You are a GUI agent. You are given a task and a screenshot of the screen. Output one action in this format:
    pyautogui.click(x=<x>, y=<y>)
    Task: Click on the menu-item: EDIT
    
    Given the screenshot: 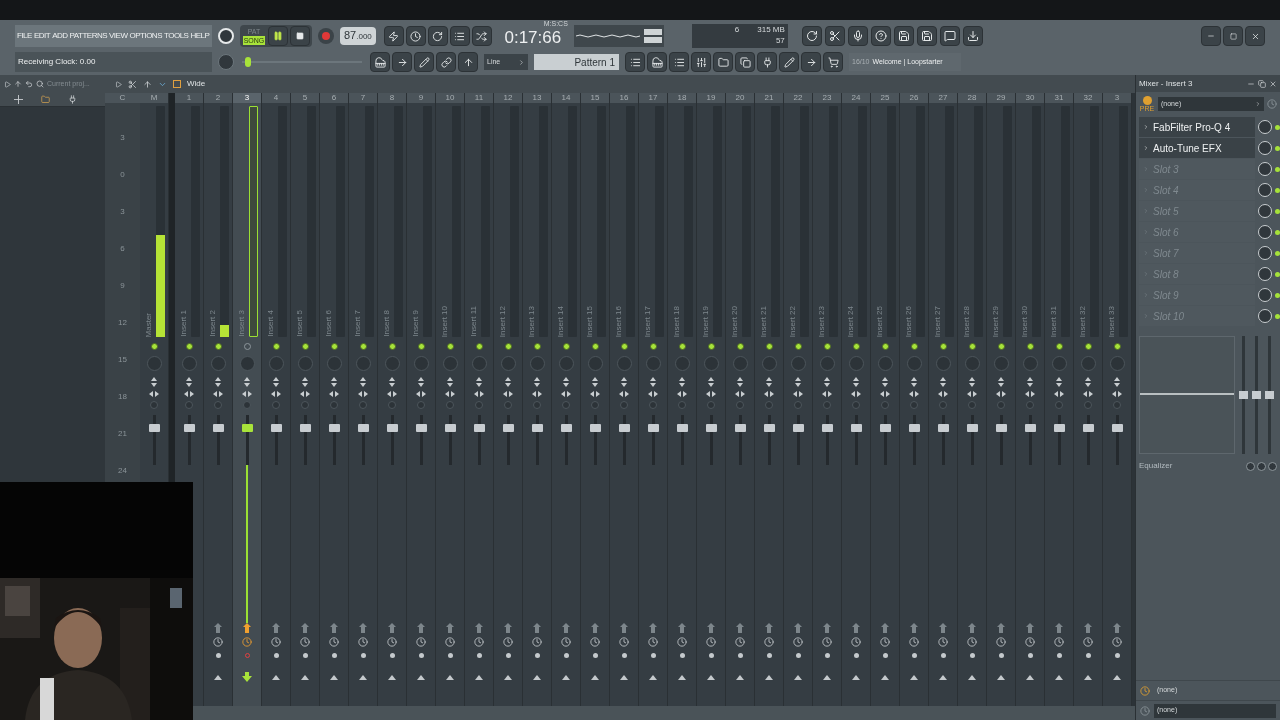 What is the action you would take?
    pyautogui.click(x=42, y=36)
    